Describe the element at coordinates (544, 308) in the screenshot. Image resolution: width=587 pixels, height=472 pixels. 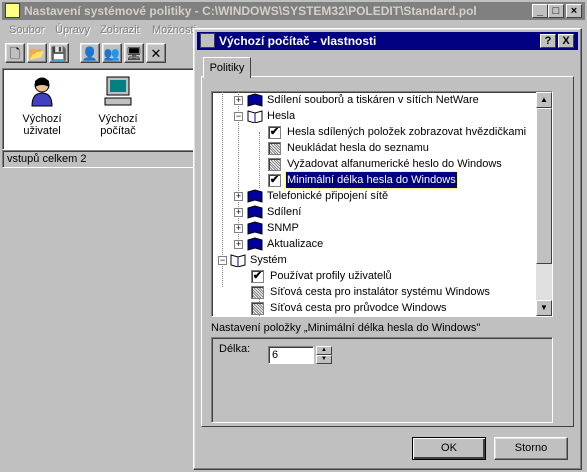
I see `scroll-down-icon: ▼` at that location.